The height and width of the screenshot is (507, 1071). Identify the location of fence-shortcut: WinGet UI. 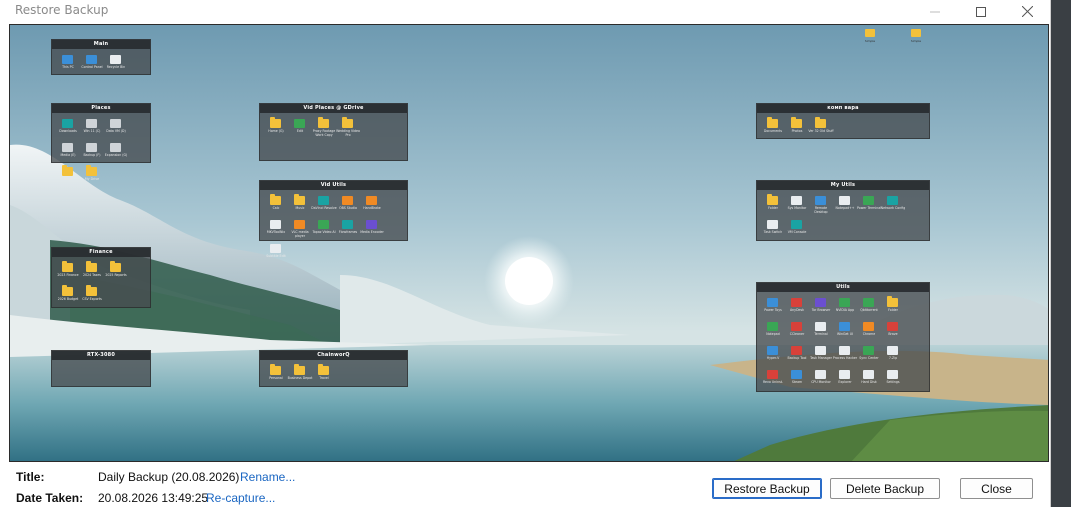
(845, 332).